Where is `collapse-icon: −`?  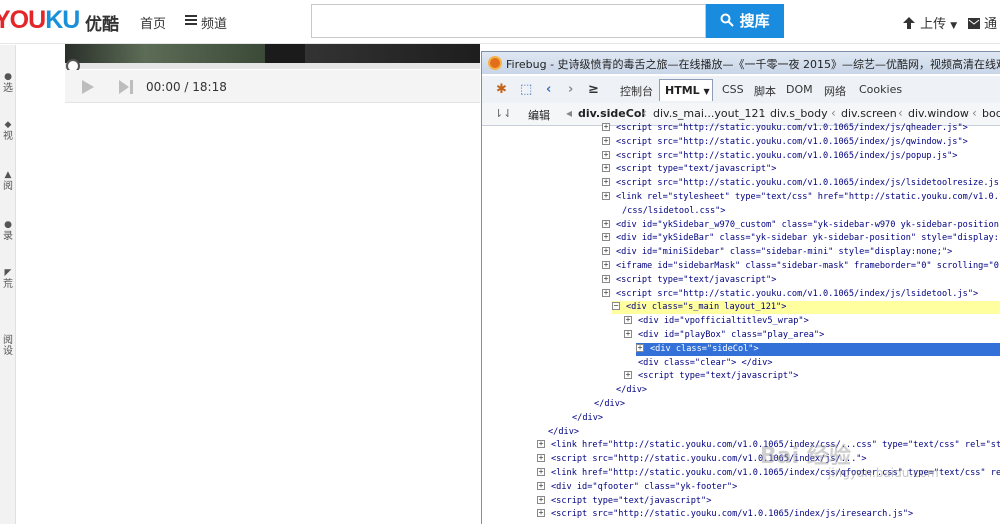 collapse-icon: − is located at coordinates (616, 306).